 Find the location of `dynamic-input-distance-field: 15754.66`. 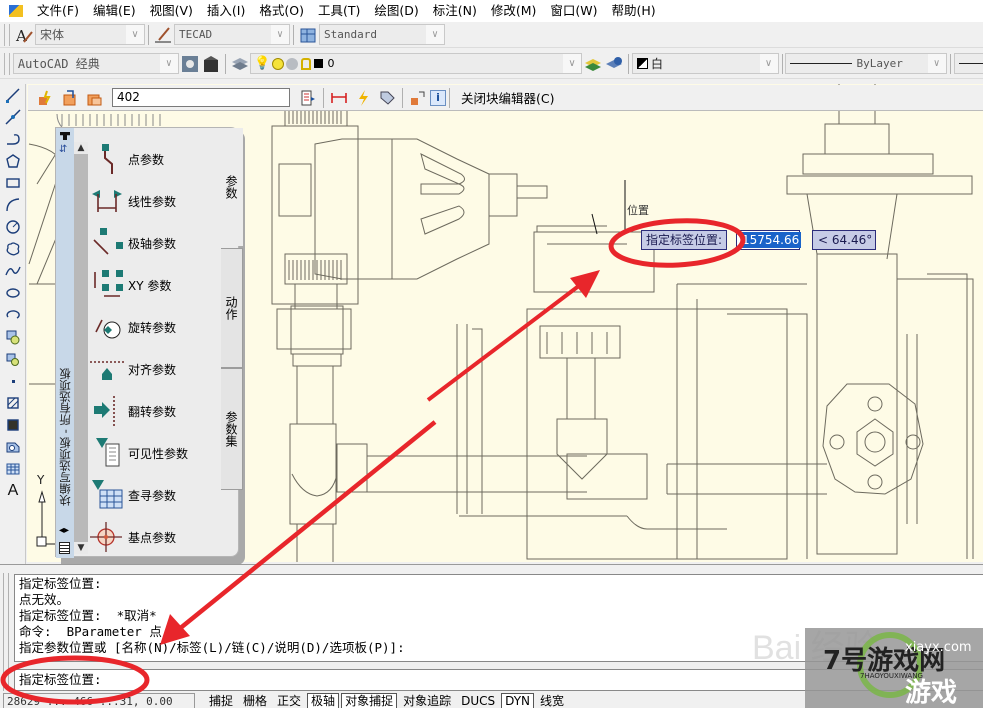

dynamic-input-distance-field: 15754.66 is located at coordinates (769, 240).